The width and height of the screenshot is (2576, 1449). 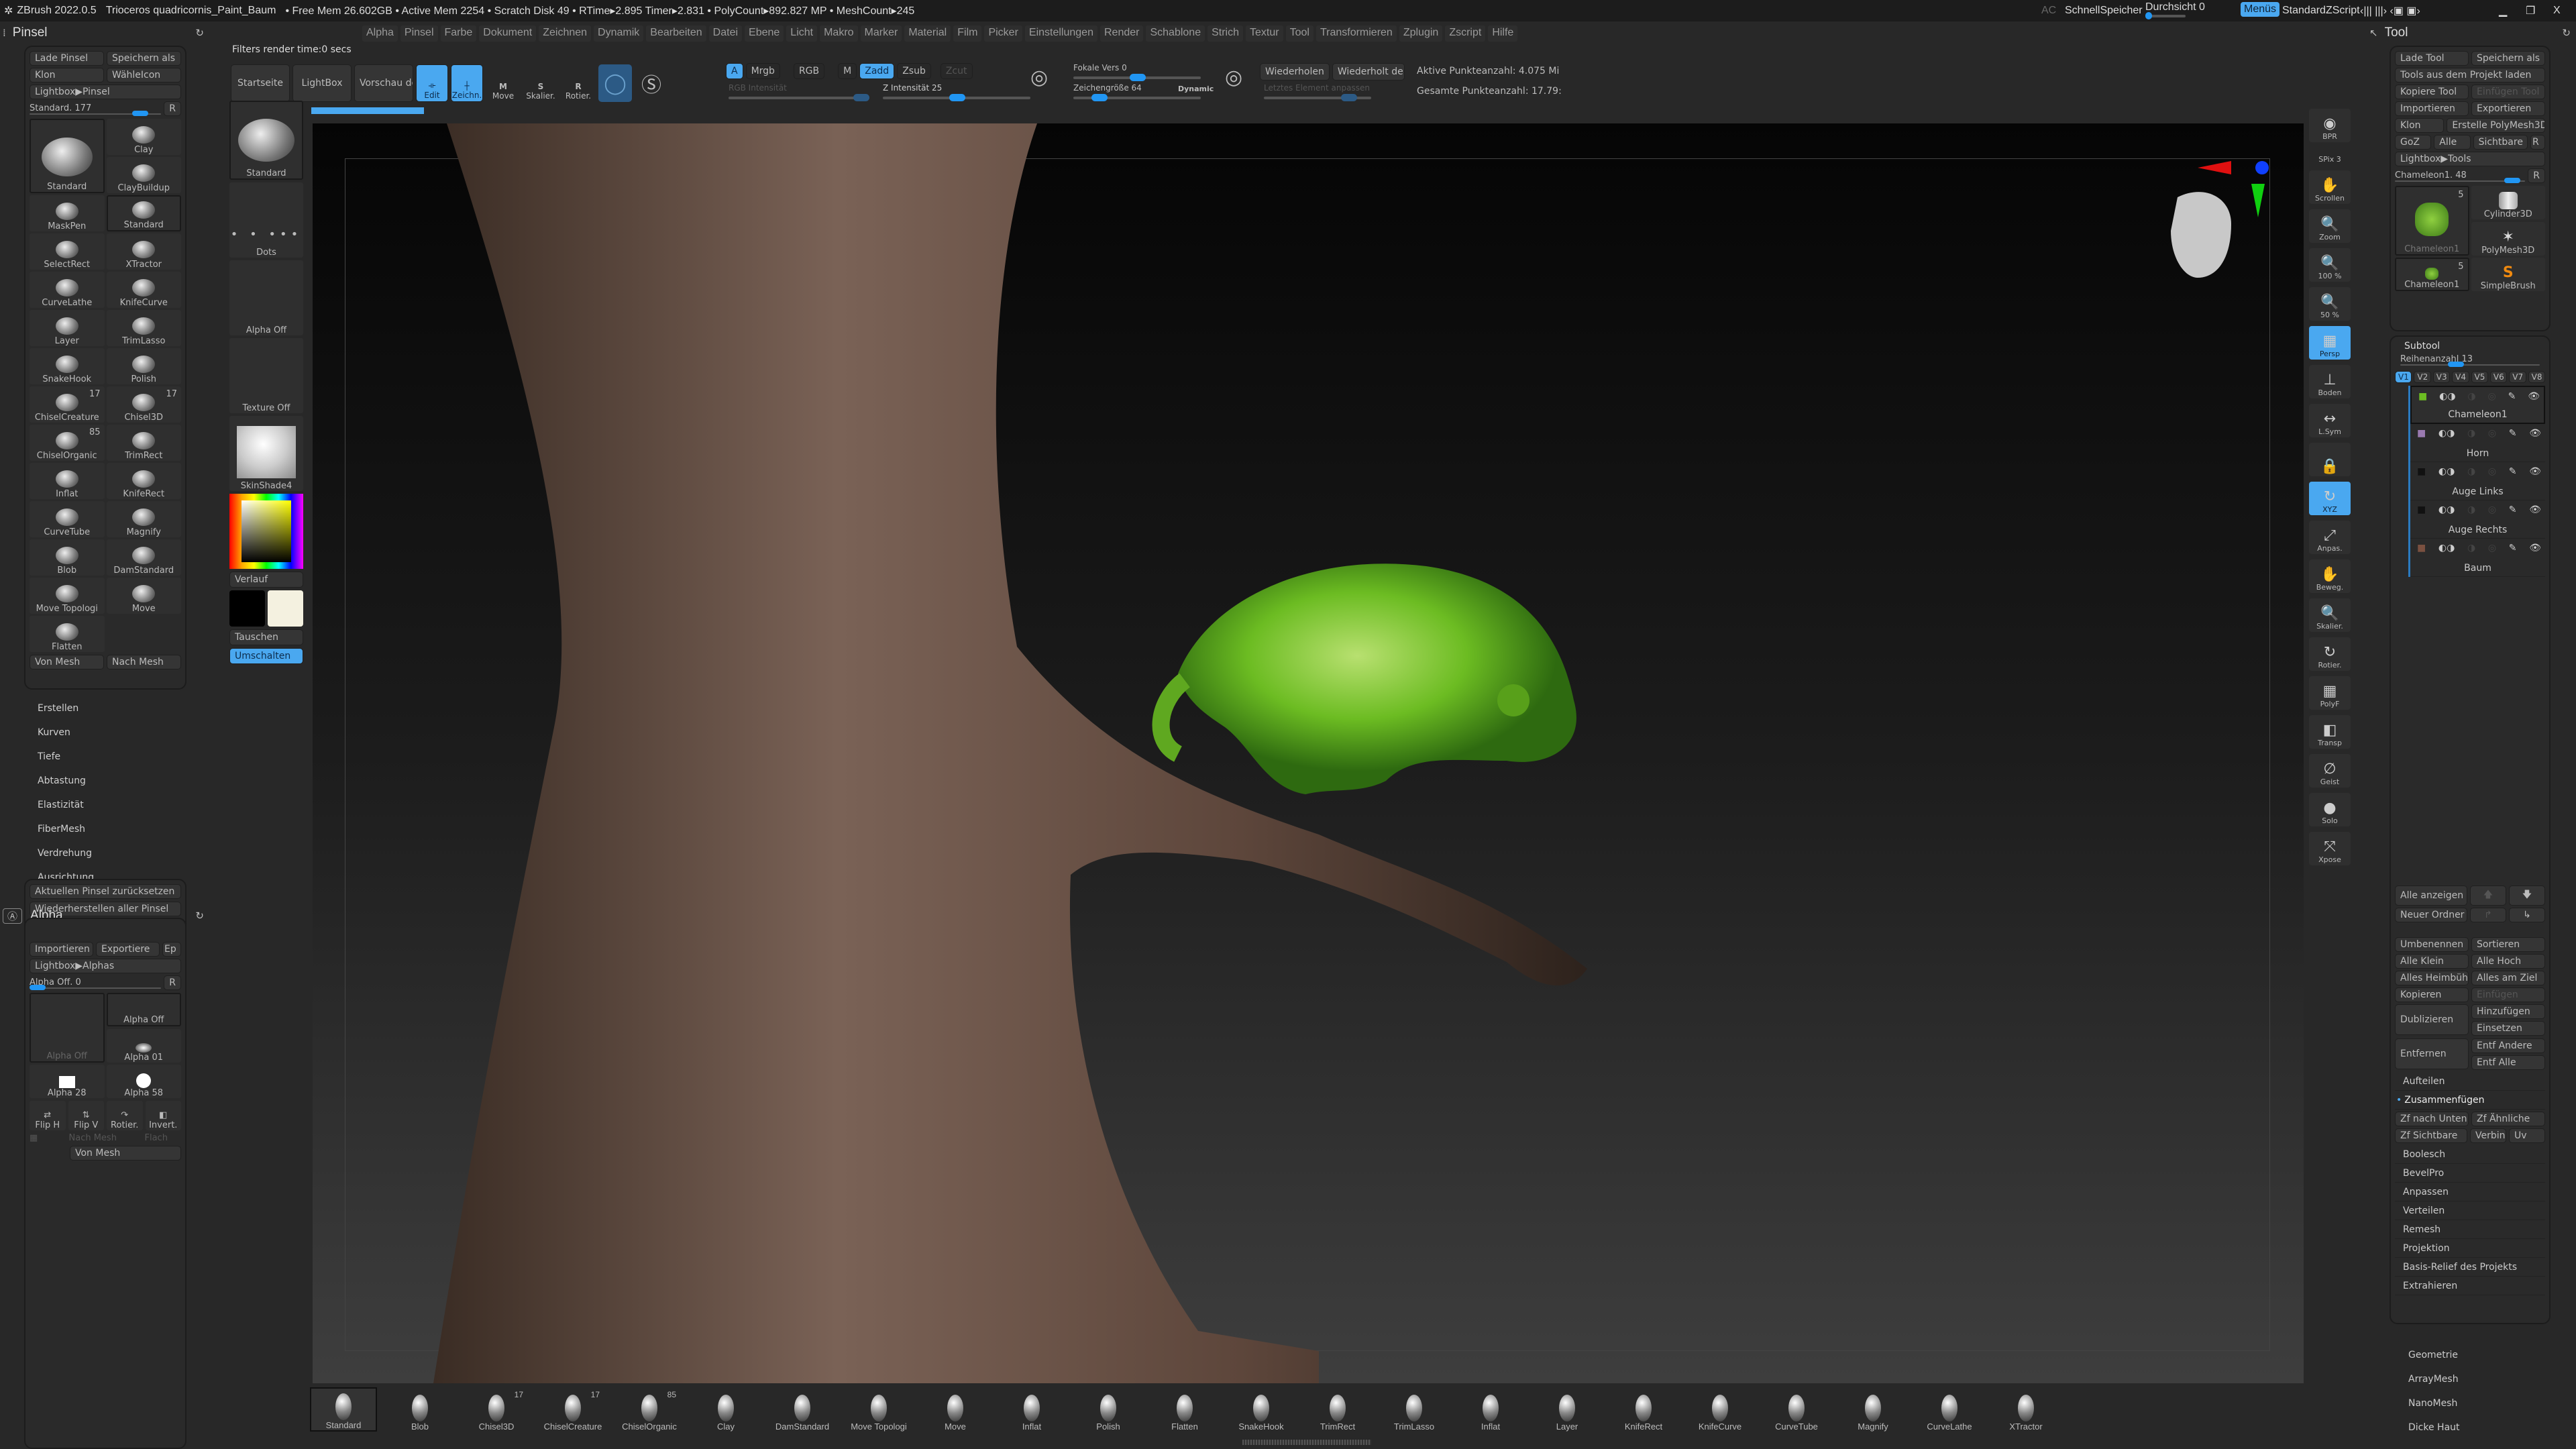 I want to click on alpha-28: Alpha 28, so click(x=67, y=1081).